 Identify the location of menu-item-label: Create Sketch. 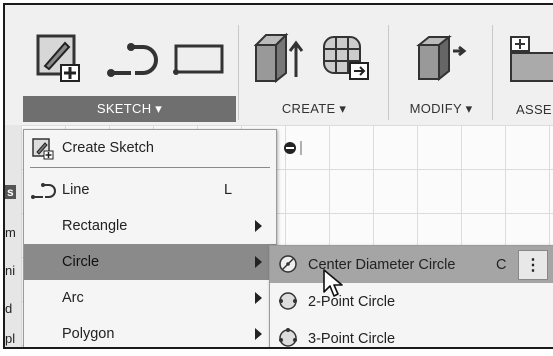
(108, 148).